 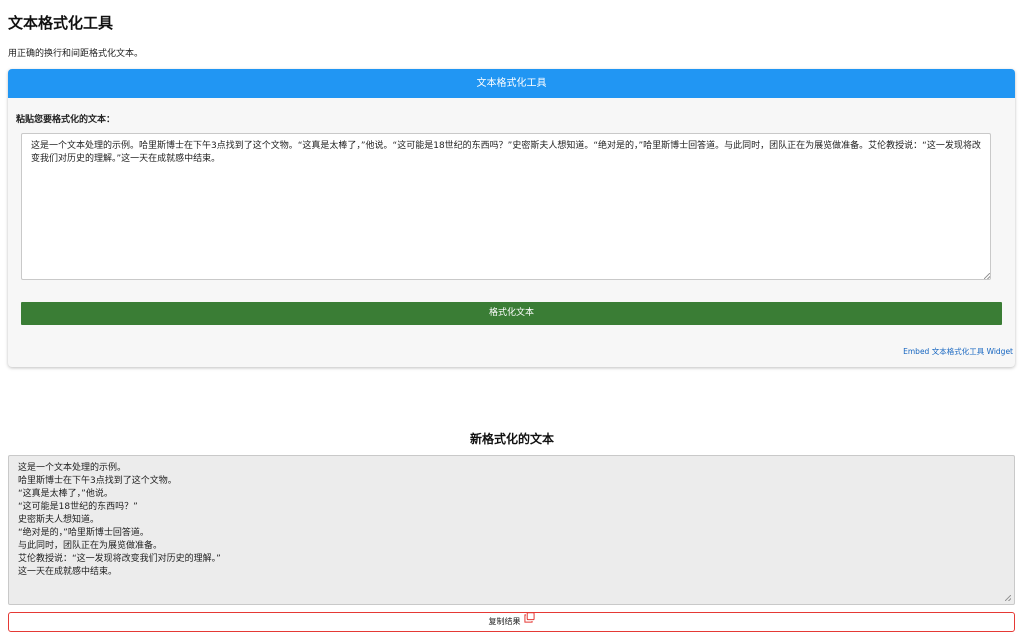 What do you see at coordinates (504, 621) in the screenshot?
I see `copy-button-label: 复制结果` at bounding box center [504, 621].